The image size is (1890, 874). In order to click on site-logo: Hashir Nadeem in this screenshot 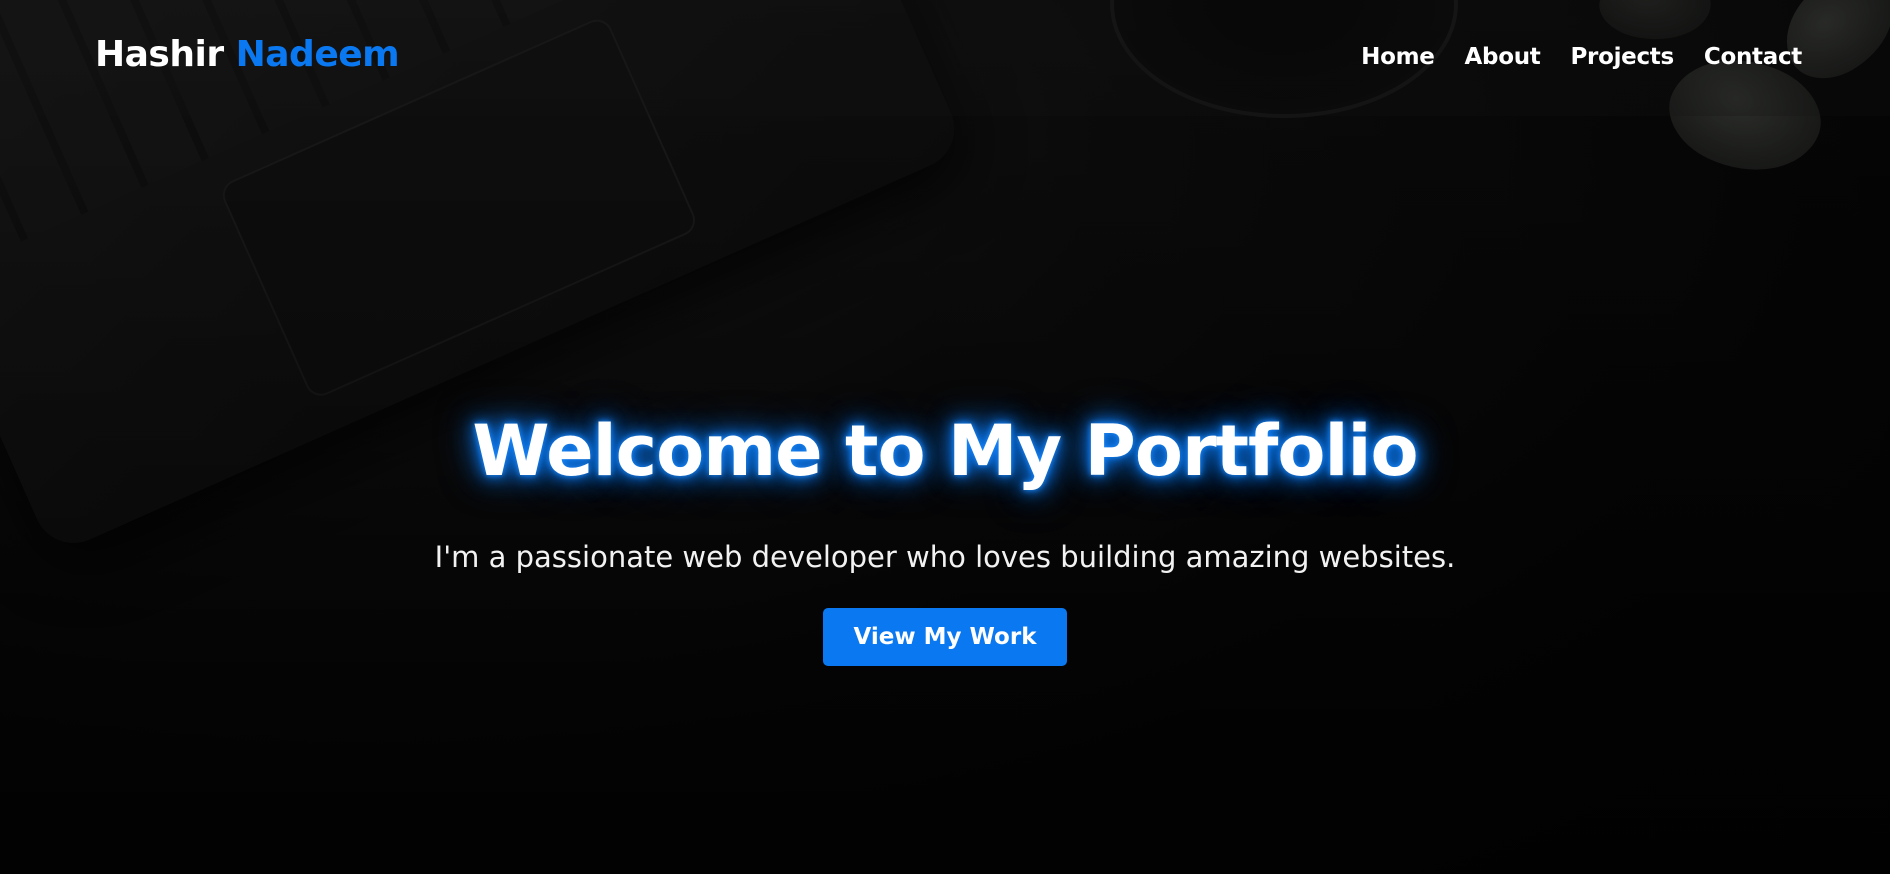, I will do `click(247, 54)`.